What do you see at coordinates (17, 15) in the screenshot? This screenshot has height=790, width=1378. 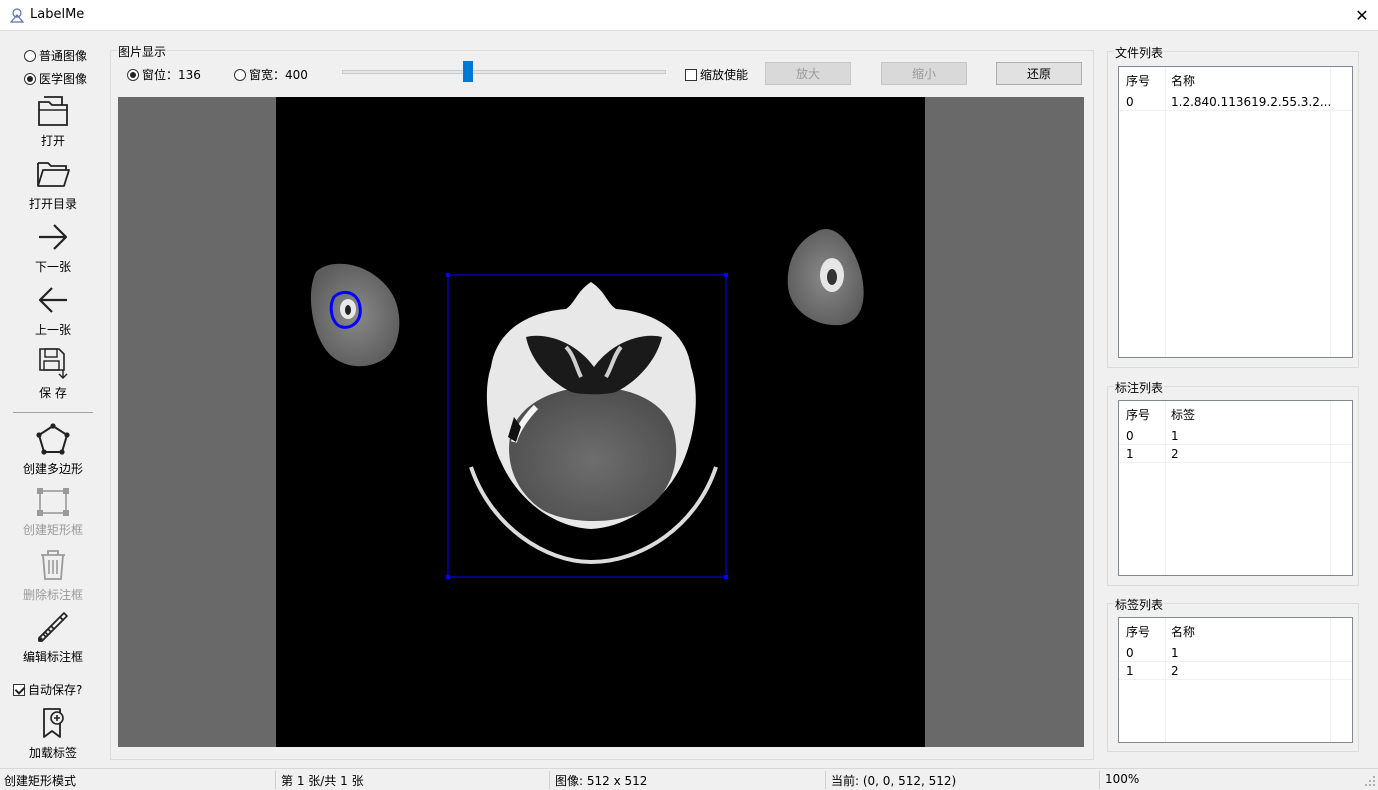 I see `app-icon` at bounding box center [17, 15].